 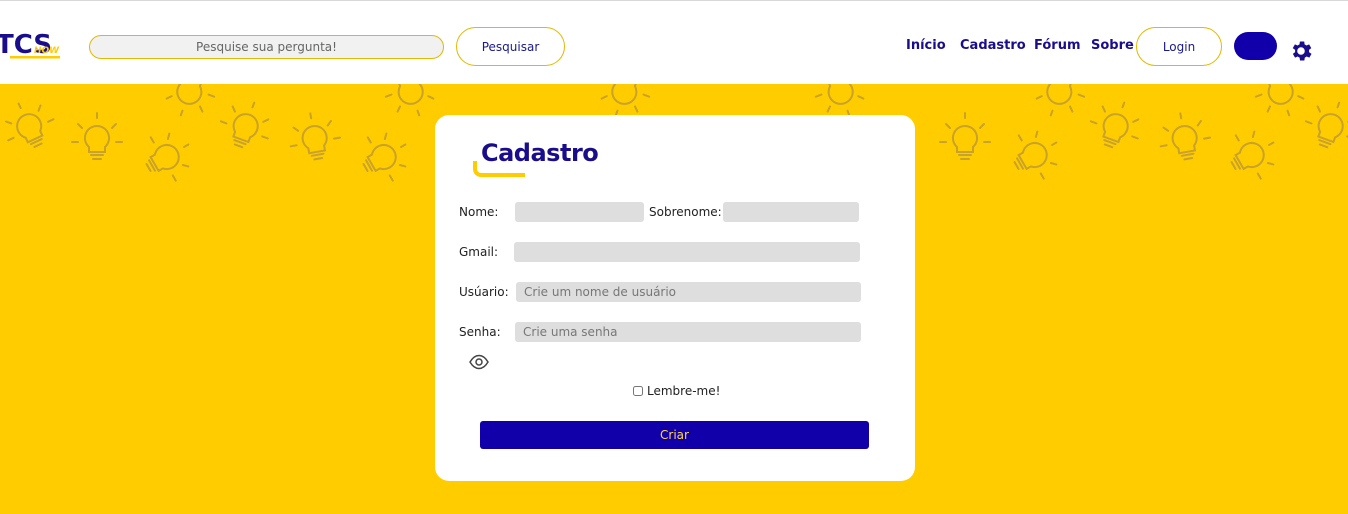 What do you see at coordinates (638, 391) in the screenshot?
I see `remember-checkbox` at bounding box center [638, 391].